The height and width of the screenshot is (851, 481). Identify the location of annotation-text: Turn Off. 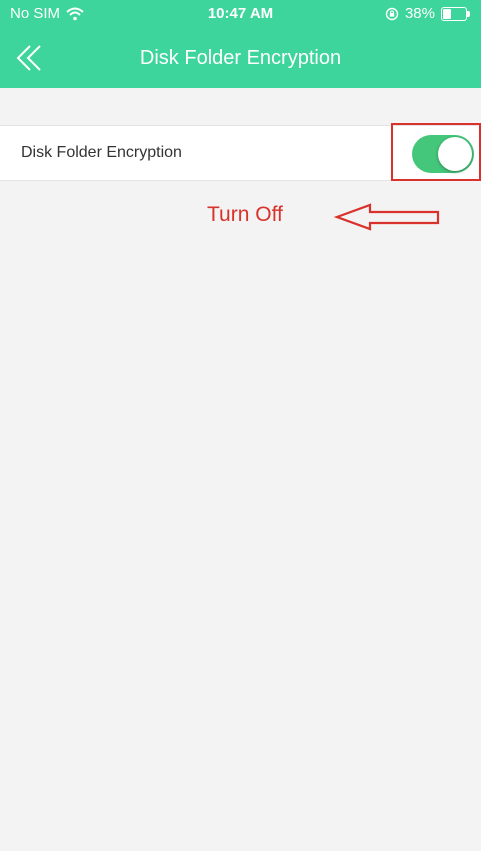
(245, 214).